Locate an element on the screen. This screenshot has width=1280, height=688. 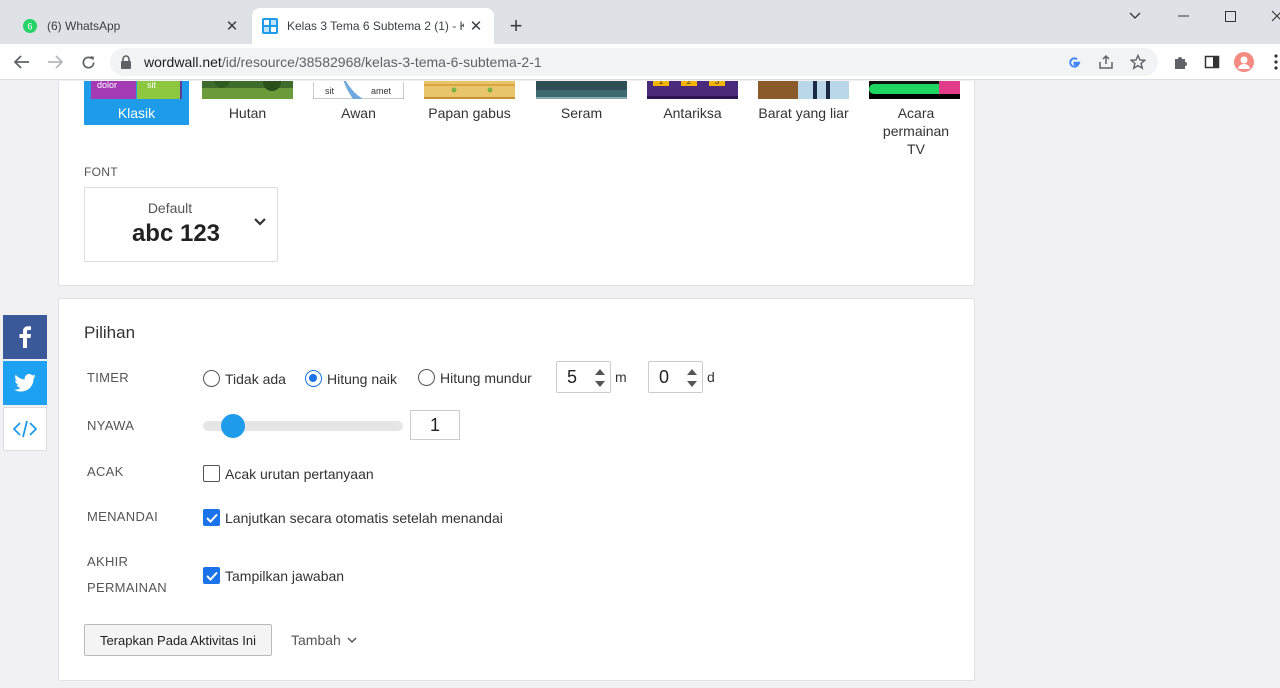
timer-count-up-radio: Hitung naik is located at coordinates (351, 378).